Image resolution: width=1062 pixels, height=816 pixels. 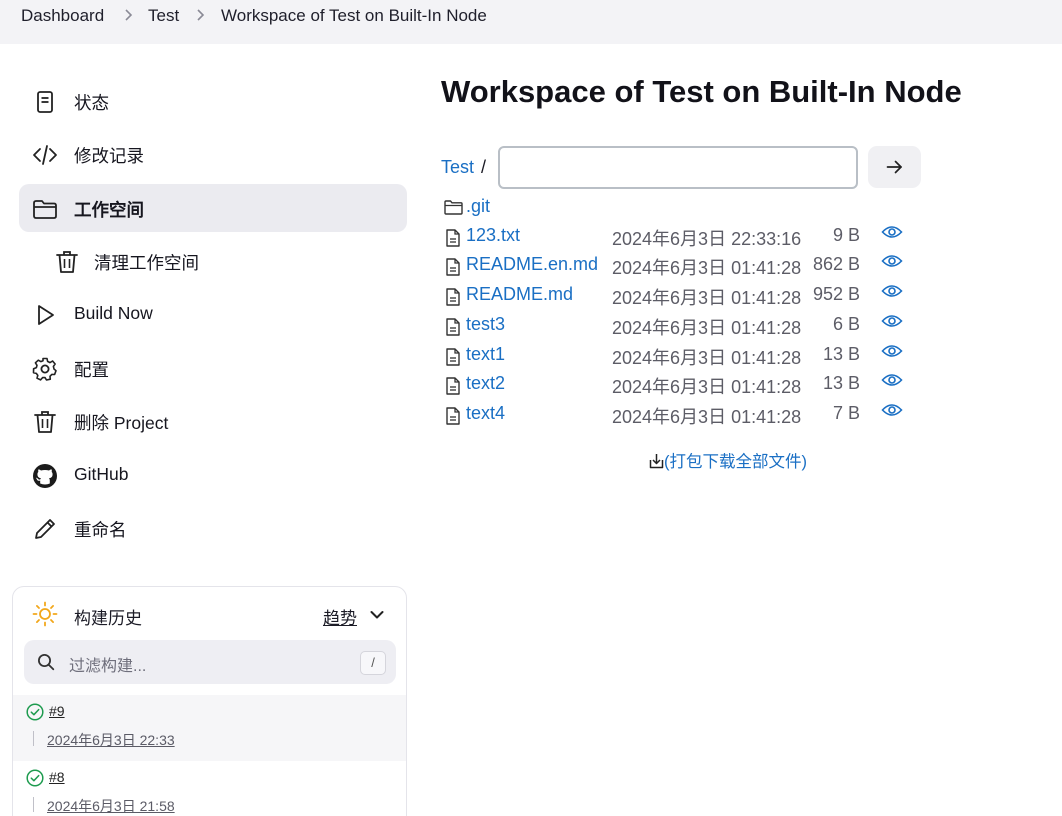 What do you see at coordinates (213, 421) in the screenshot?
I see `sidebar-item-delete-project: 删除 Project` at bounding box center [213, 421].